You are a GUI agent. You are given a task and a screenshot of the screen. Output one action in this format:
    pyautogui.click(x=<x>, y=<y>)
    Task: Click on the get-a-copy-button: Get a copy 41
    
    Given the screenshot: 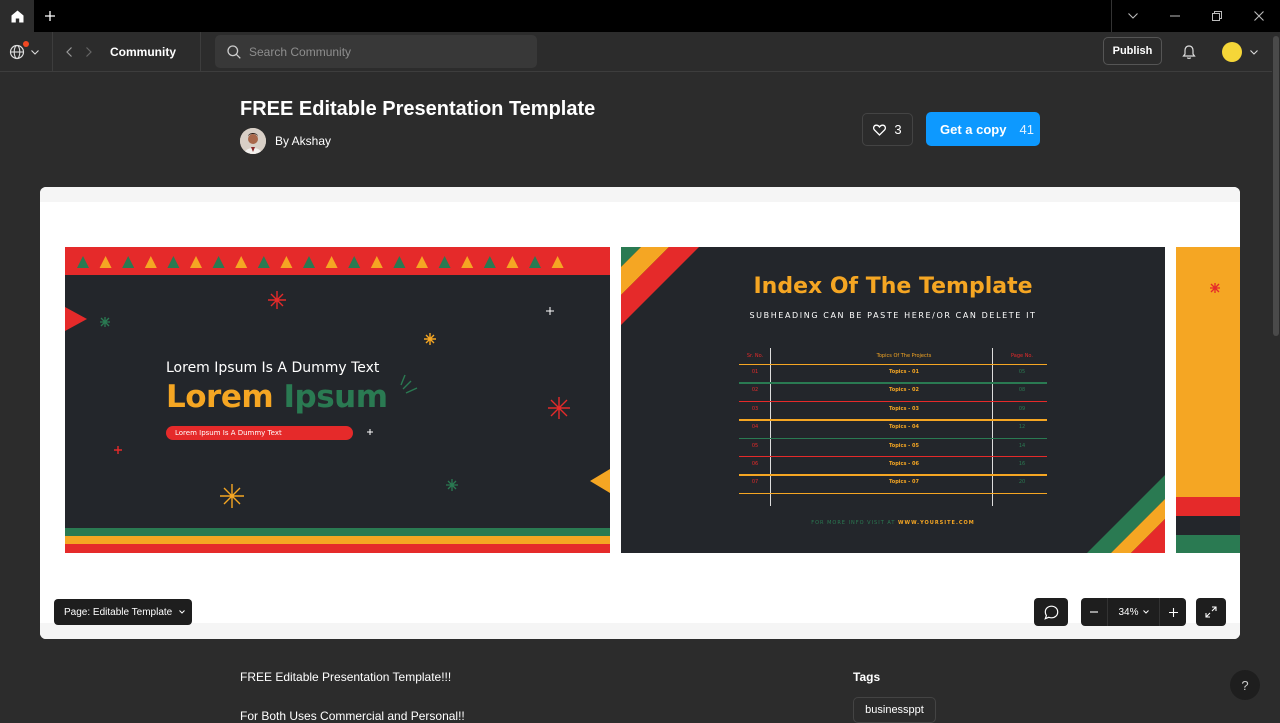 What is the action you would take?
    pyautogui.click(x=983, y=129)
    